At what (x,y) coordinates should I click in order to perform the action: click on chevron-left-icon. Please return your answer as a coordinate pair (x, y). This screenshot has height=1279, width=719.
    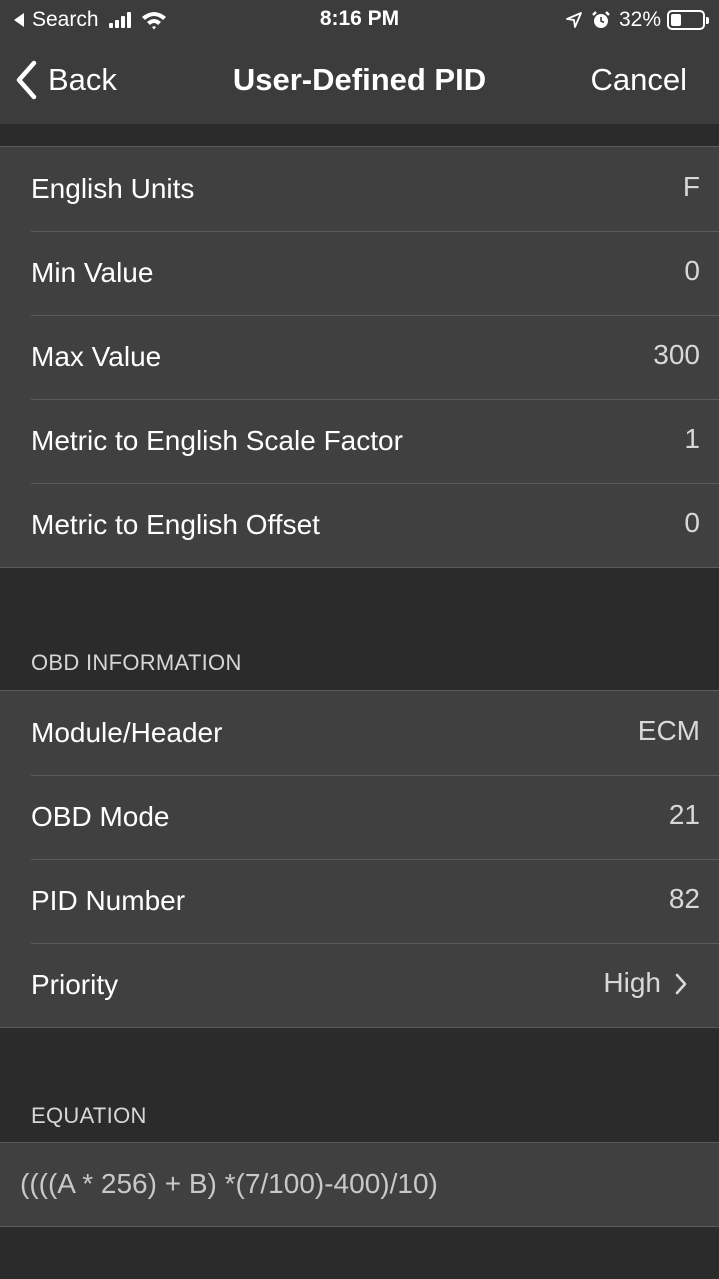
    Looking at the image, I should click on (26, 80).